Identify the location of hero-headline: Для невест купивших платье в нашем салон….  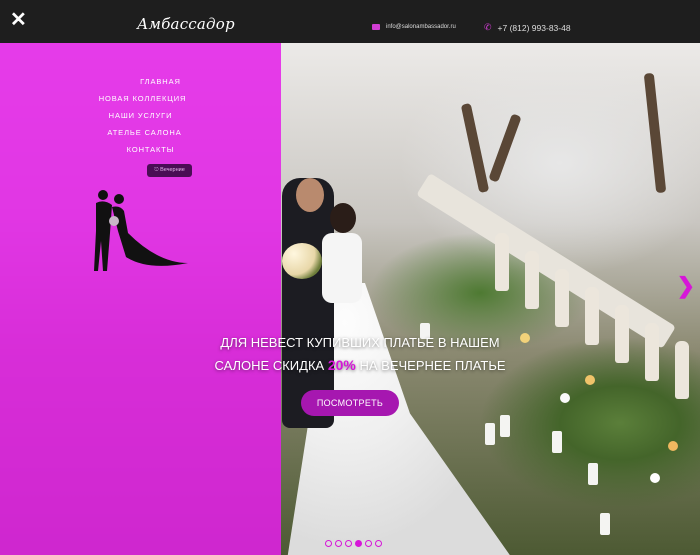
(360, 354).